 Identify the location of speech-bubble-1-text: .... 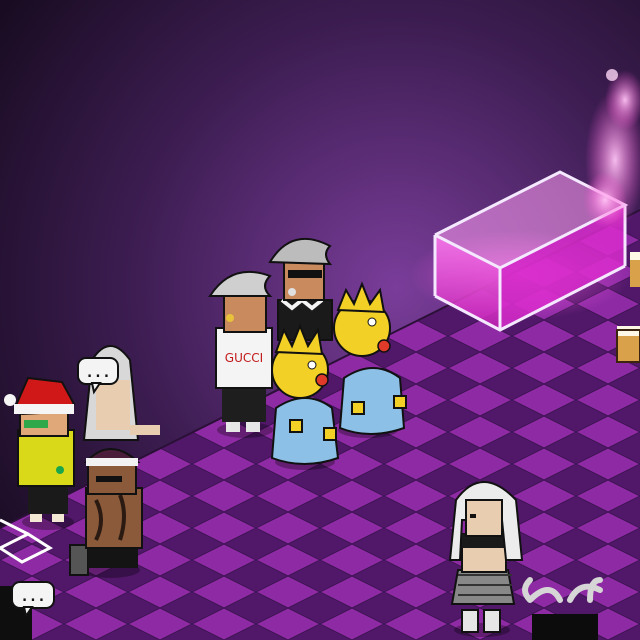
(97, 373).